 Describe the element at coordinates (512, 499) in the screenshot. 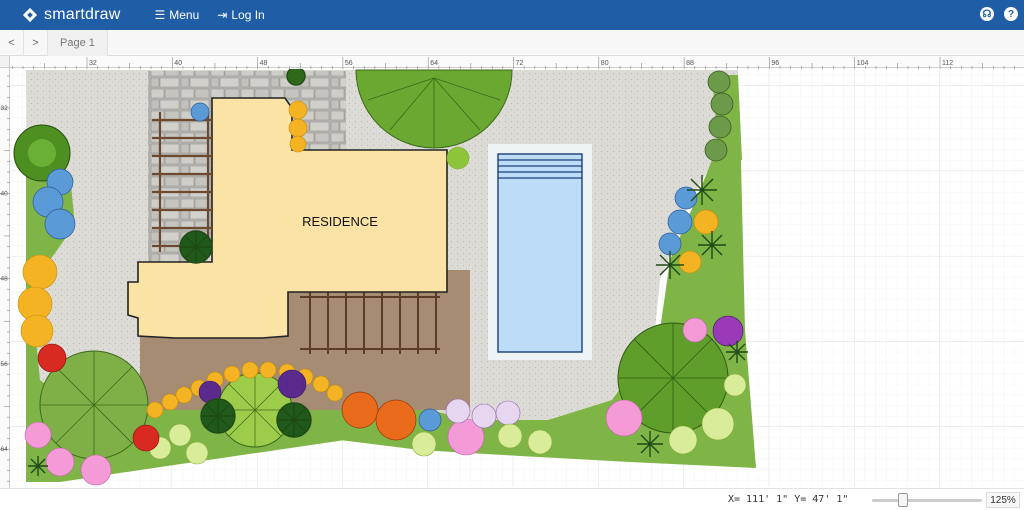

I see `status-bar: X= 111' 1" Y= 47' 1" 125%` at that location.